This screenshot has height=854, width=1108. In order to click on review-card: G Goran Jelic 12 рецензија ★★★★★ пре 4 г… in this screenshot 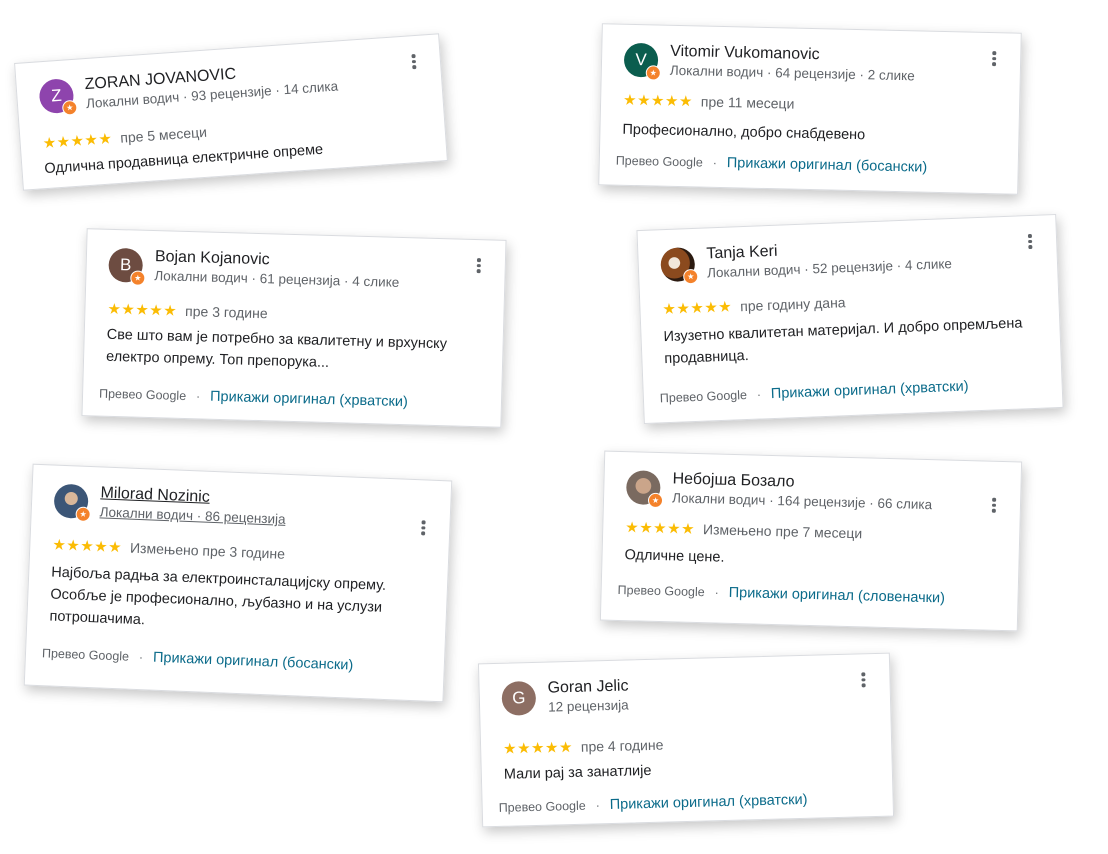, I will do `click(686, 740)`.